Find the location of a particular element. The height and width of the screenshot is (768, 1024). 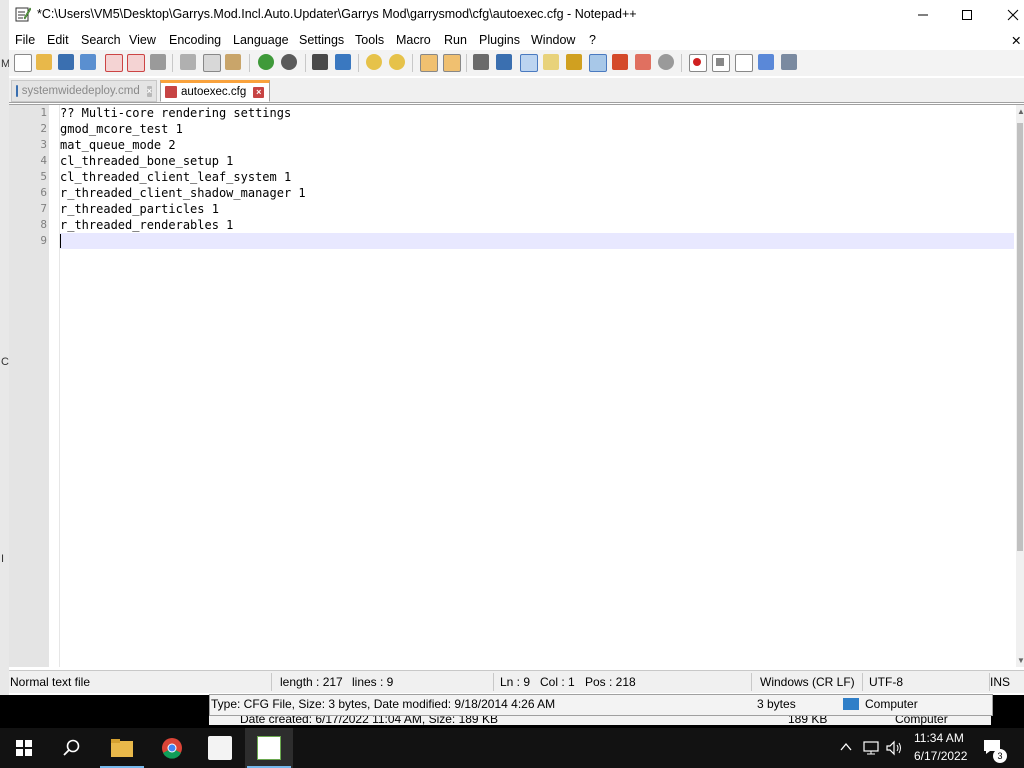

computer-icon is located at coordinates (851, 704).